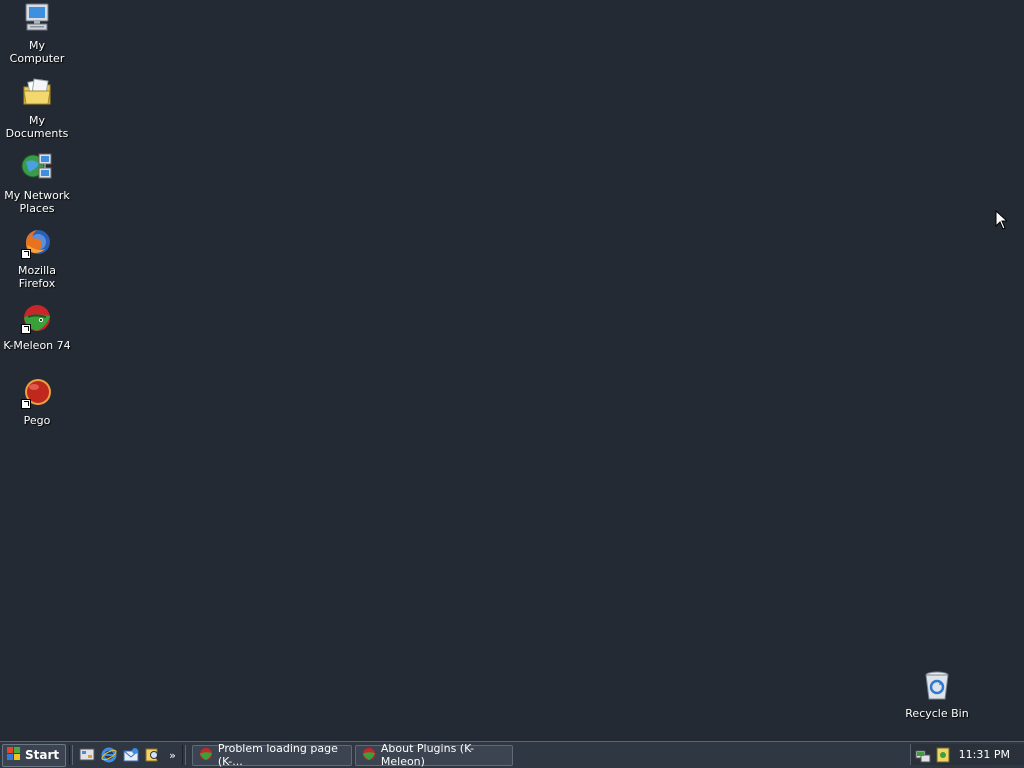 This screenshot has height=768, width=1024. I want to click on recycle-bin-icon, so click(937, 686).